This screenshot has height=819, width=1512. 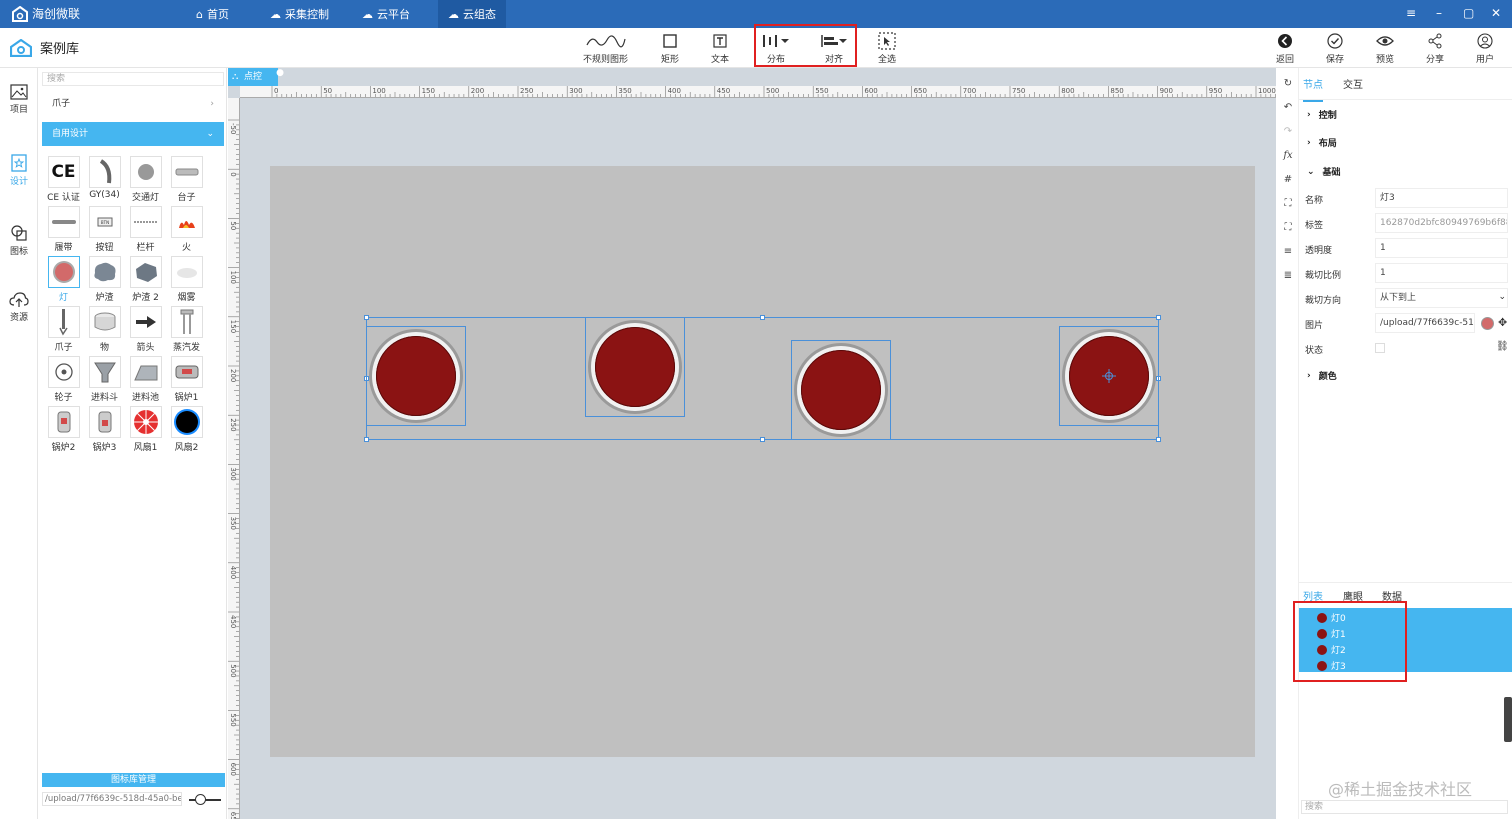 What do you see at coordinates (472, 14) in the screenshot?
I see `nav-cloud-scada: ☁ 云组态` at bounding box center [472, 14].